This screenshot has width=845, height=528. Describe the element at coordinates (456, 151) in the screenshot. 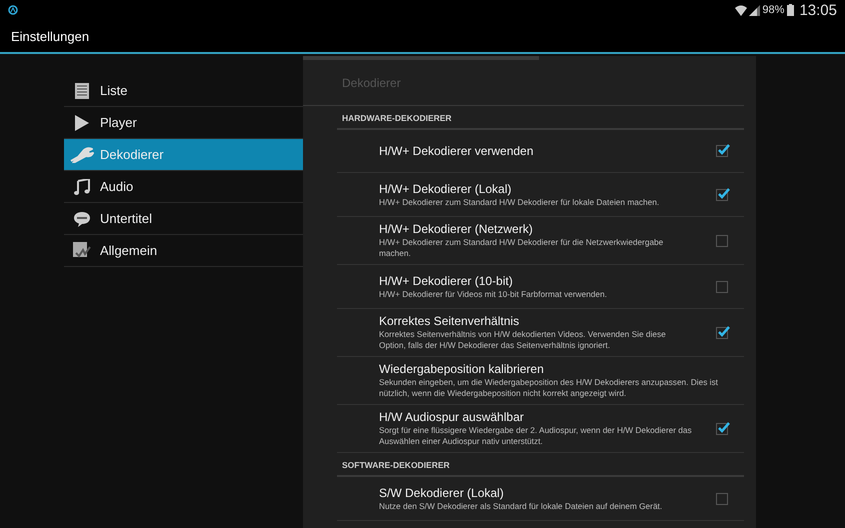

I see `preference-title: H/W+ Dekodierer verwenden` at that location.